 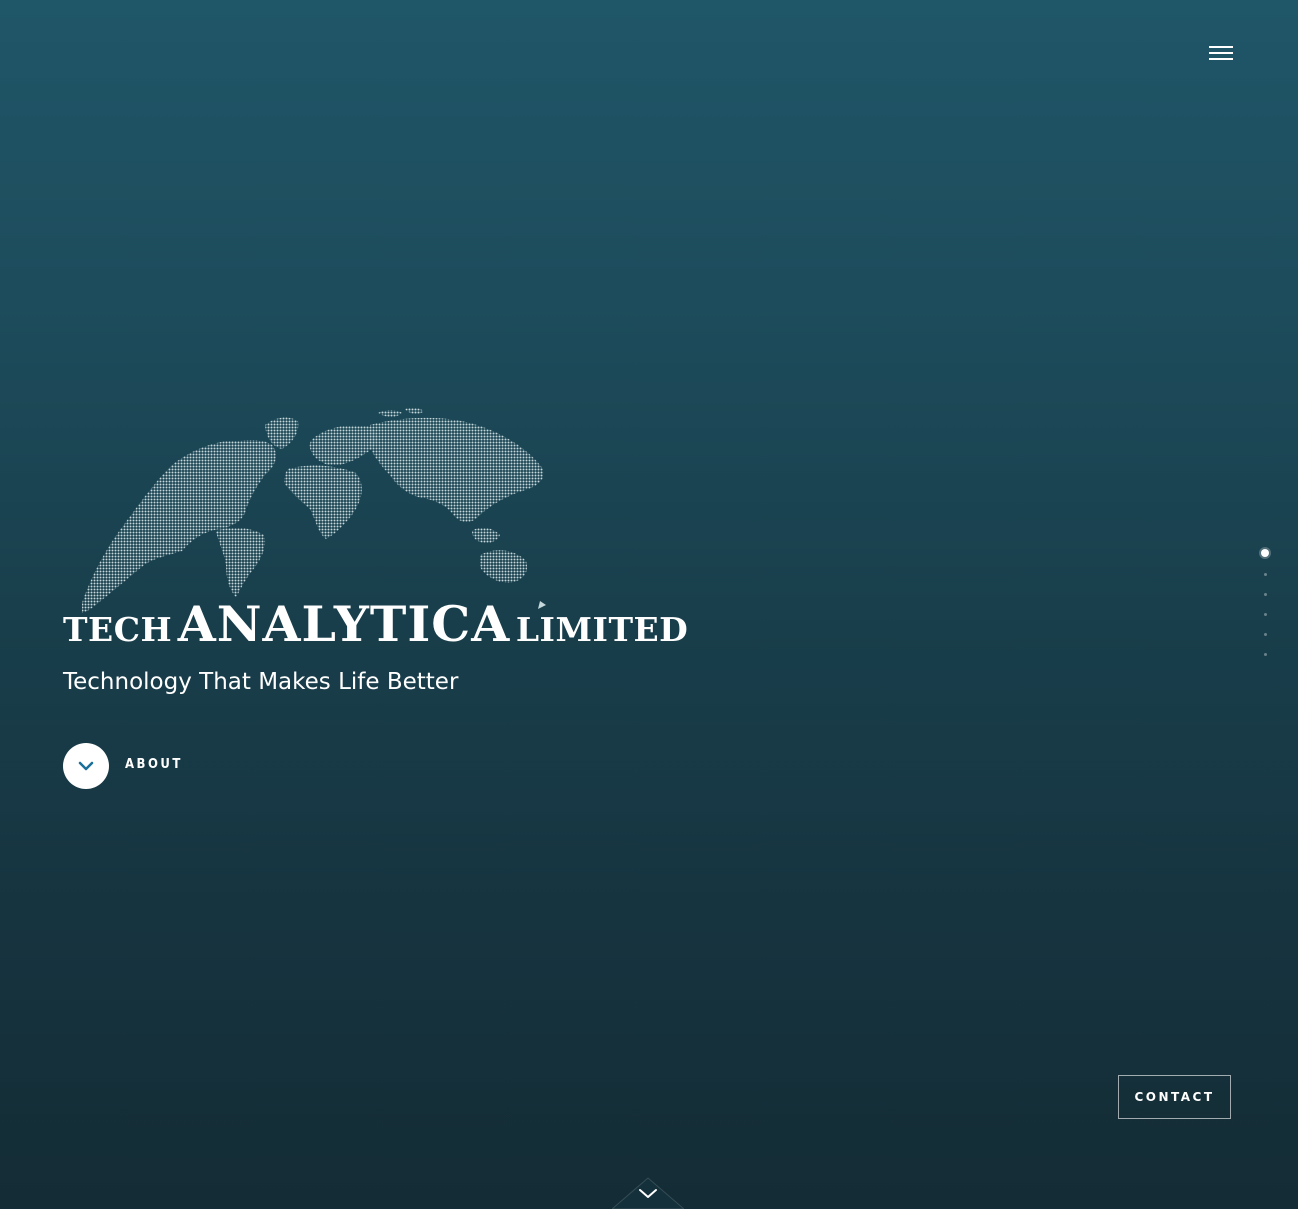 What do you see at coordinates (648, 1192) in the screenshot?
I see `scroll-down-tab` at bounding box center [648, 1192].